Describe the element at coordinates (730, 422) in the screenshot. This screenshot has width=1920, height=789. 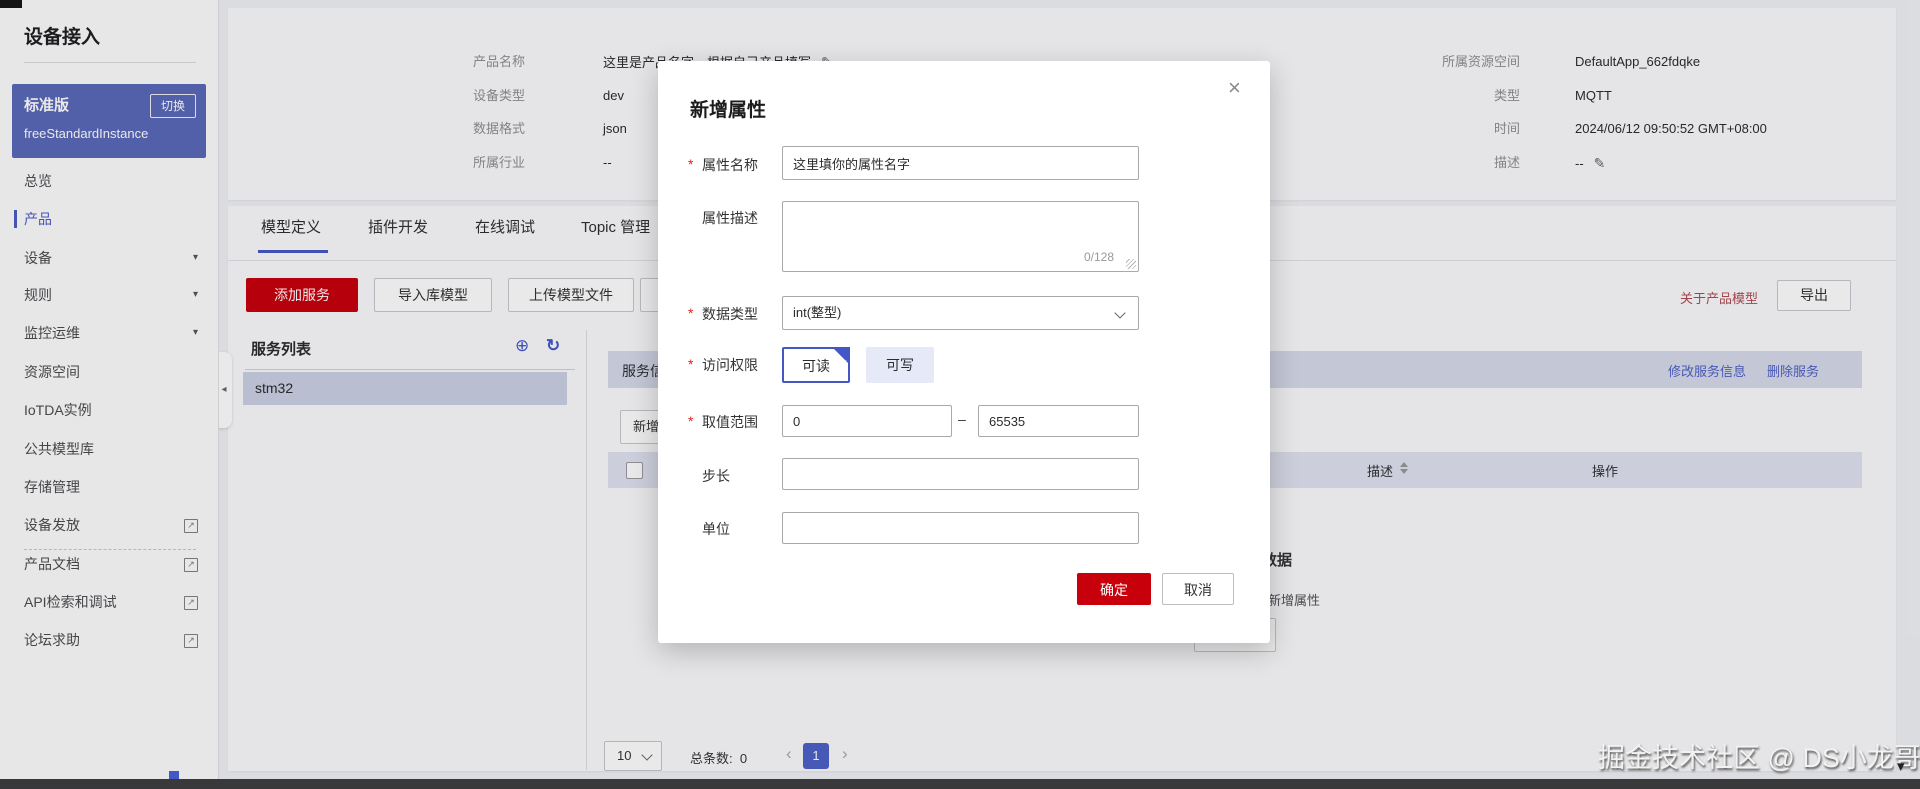
I see `value-range-label: 取值范围` at that location.